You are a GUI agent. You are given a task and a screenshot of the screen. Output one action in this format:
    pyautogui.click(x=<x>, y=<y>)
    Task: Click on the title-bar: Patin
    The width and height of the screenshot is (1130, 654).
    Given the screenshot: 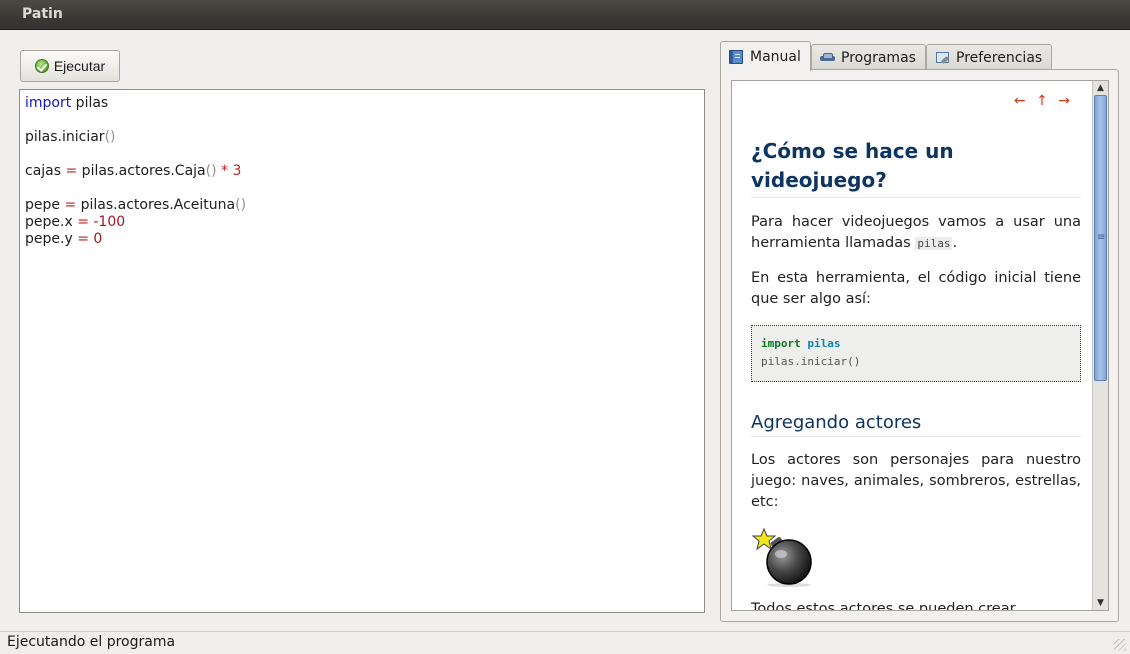 What is the action you would take?
    pyautogui.click(x=565, y=15)
    